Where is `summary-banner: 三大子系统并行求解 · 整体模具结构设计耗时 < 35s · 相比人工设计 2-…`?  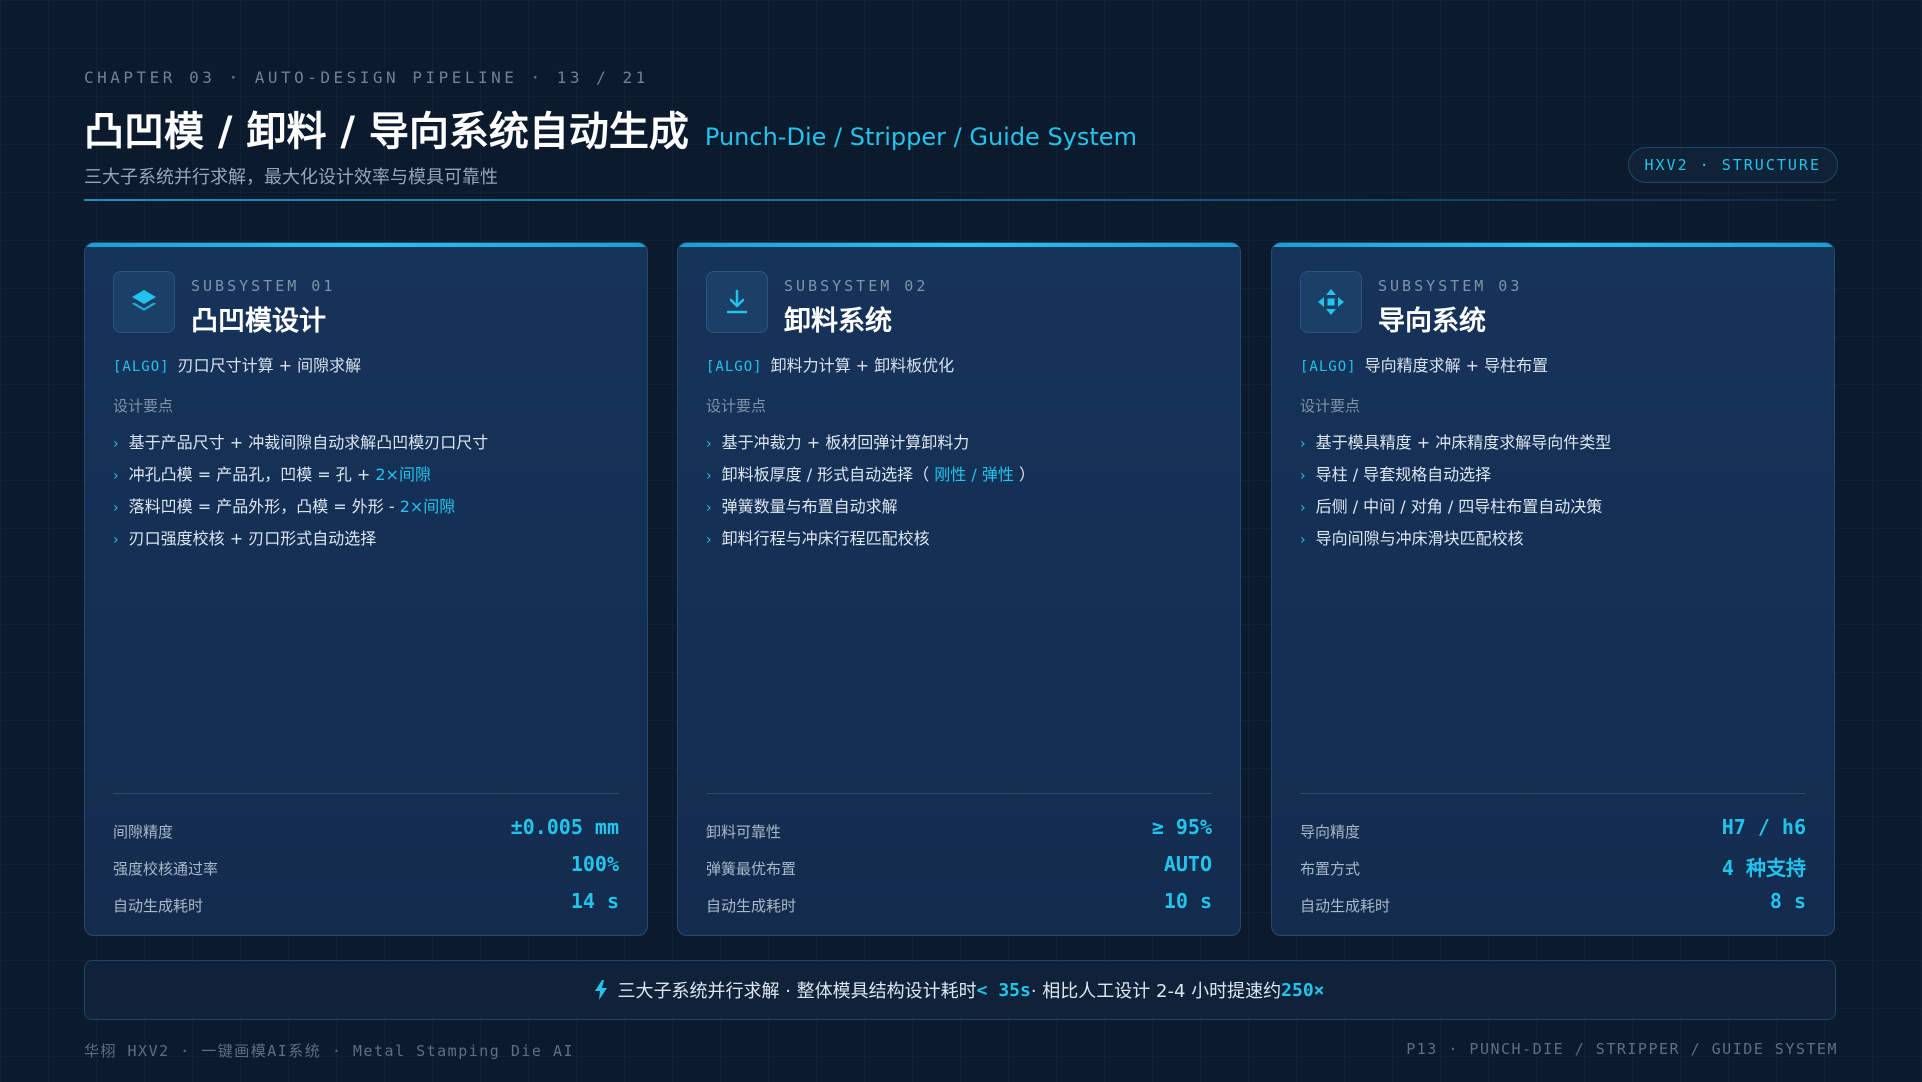
summary-banner: 三大子系统并行求解 · 整体模具结构设计耗时 < 35s · 相比人工设计 2-… is located at coordinates (960, 990).